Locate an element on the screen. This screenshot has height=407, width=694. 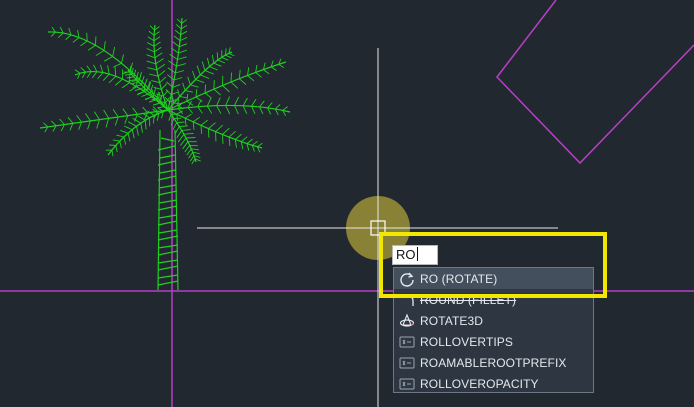
autocomplete-item-roamablerootprefix: ROAMABLEROOTPREFIX is located at coordinates (493, 362).